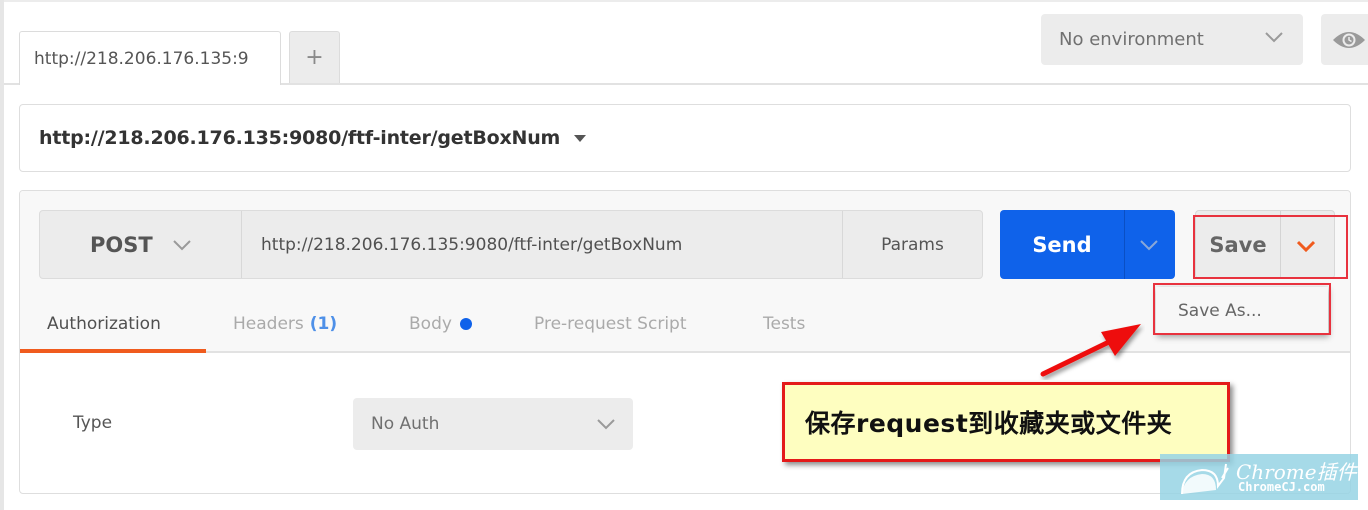 This screenshot has width=1368, height=510. What do you see at coordinates (1131, 39) in the screenshot?
I see `environment-select-value: No environment` at bounding box center [1131, 39].